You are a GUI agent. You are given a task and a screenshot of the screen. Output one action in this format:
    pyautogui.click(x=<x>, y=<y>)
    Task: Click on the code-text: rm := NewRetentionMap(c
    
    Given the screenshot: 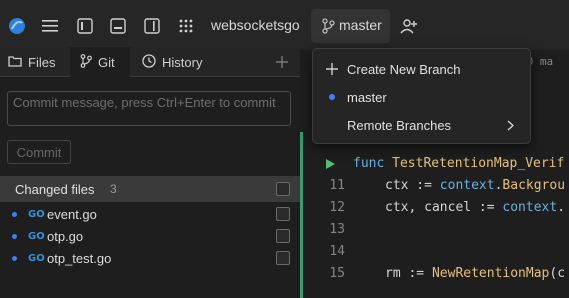 What is the action you would take?
    pyautogui.click(x=475, y=273)
    